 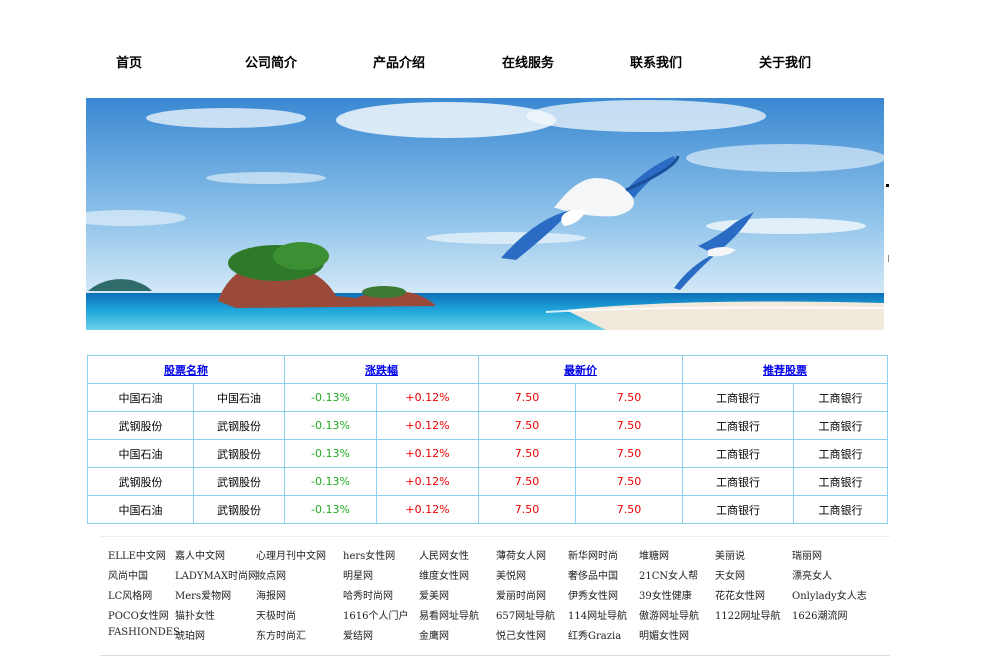 What do you see at coordinates (276, 614) in the screenshot?
I see `friend-link: 天极时尚` at bounding box center [276, 614].